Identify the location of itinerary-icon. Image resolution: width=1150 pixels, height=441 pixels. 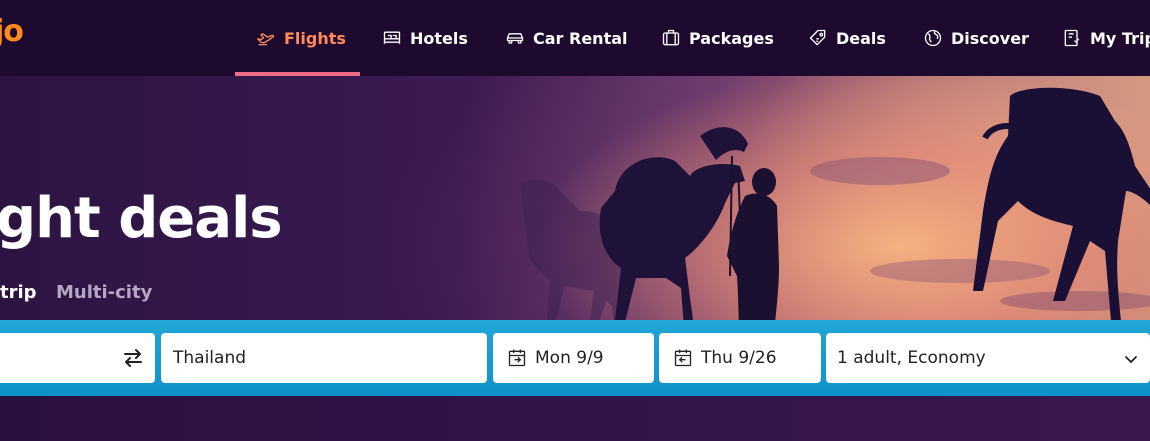
(1072, 38).